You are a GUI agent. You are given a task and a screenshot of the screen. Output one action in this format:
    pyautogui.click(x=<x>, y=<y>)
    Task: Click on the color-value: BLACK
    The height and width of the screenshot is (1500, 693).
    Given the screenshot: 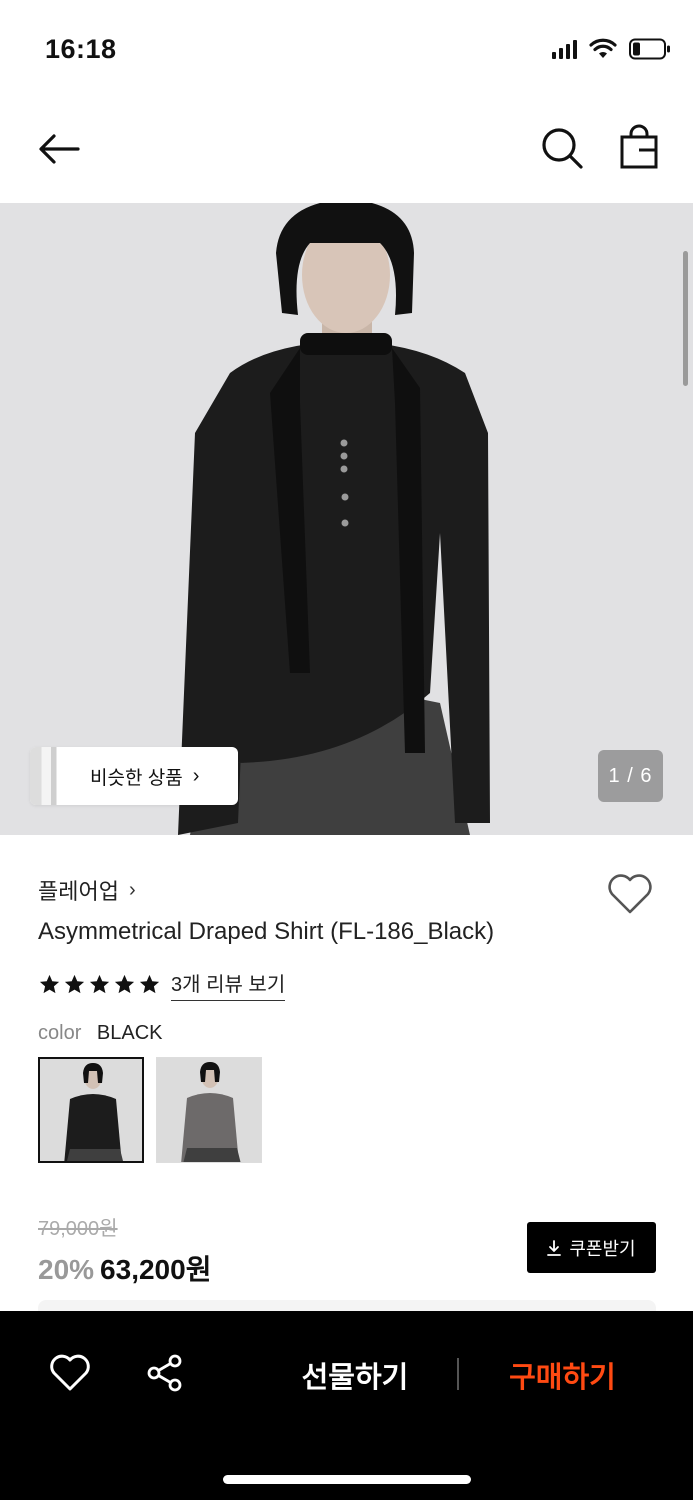 What is the action you would take?
    pyautogui.click(x=129, y=1033)
    